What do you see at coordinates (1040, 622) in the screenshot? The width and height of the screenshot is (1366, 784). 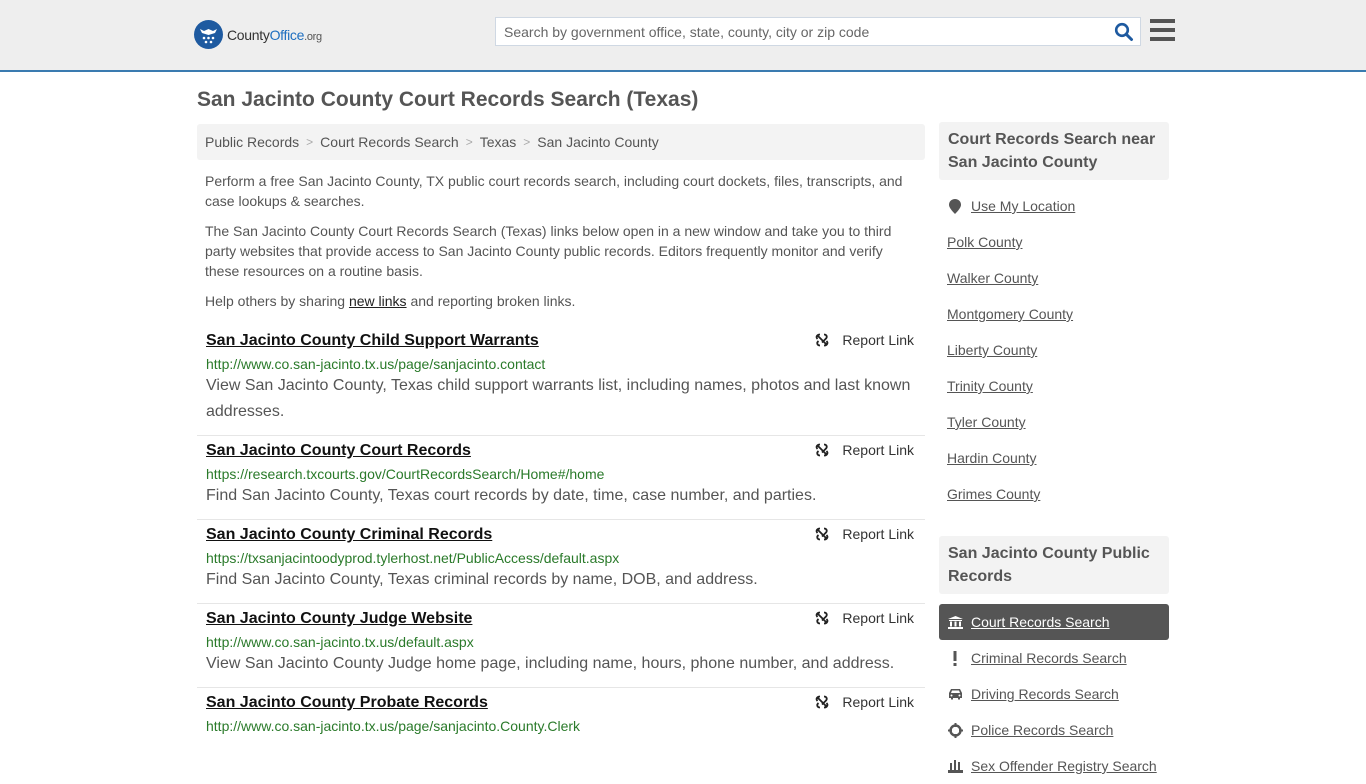 I see `sidebar-link: Court Records Search` at bounding box center [1040, 622].